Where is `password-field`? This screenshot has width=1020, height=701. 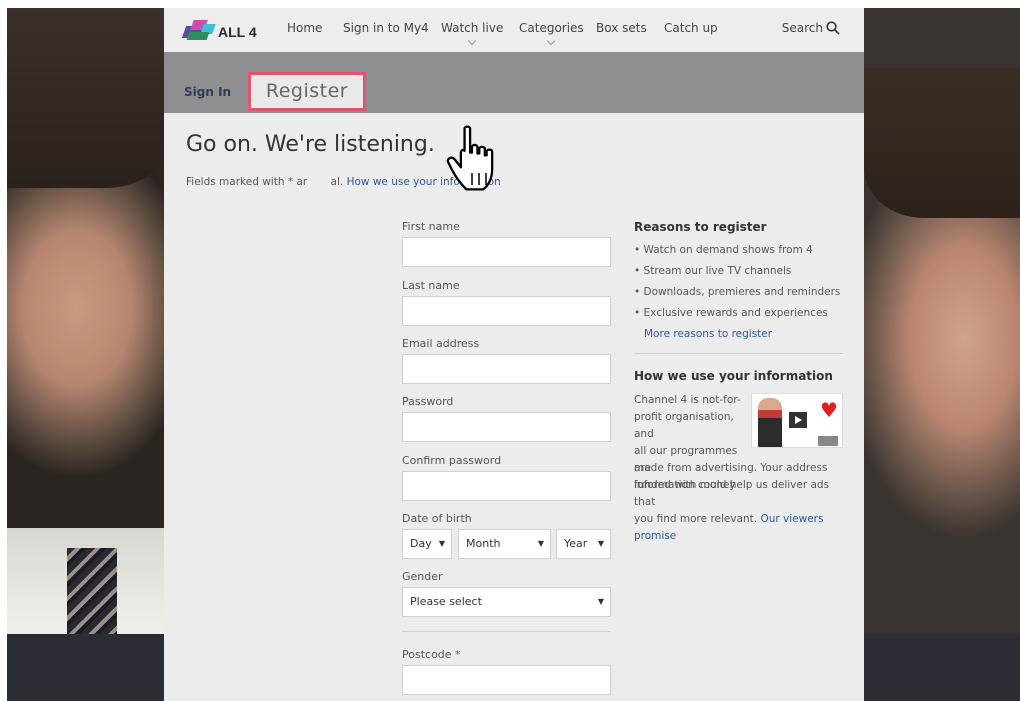
password-field is located at coordinates (506, 427).